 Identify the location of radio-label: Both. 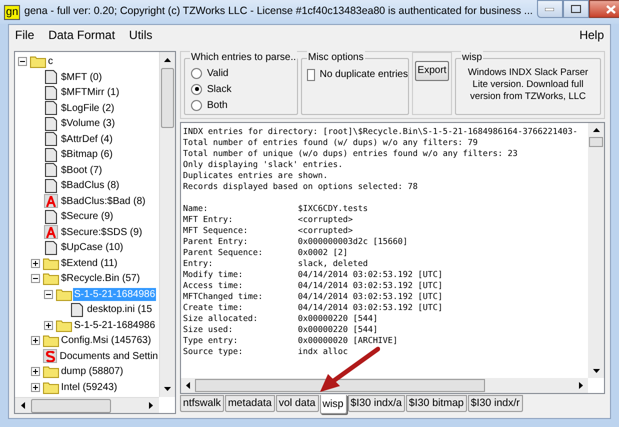
(217, 105).